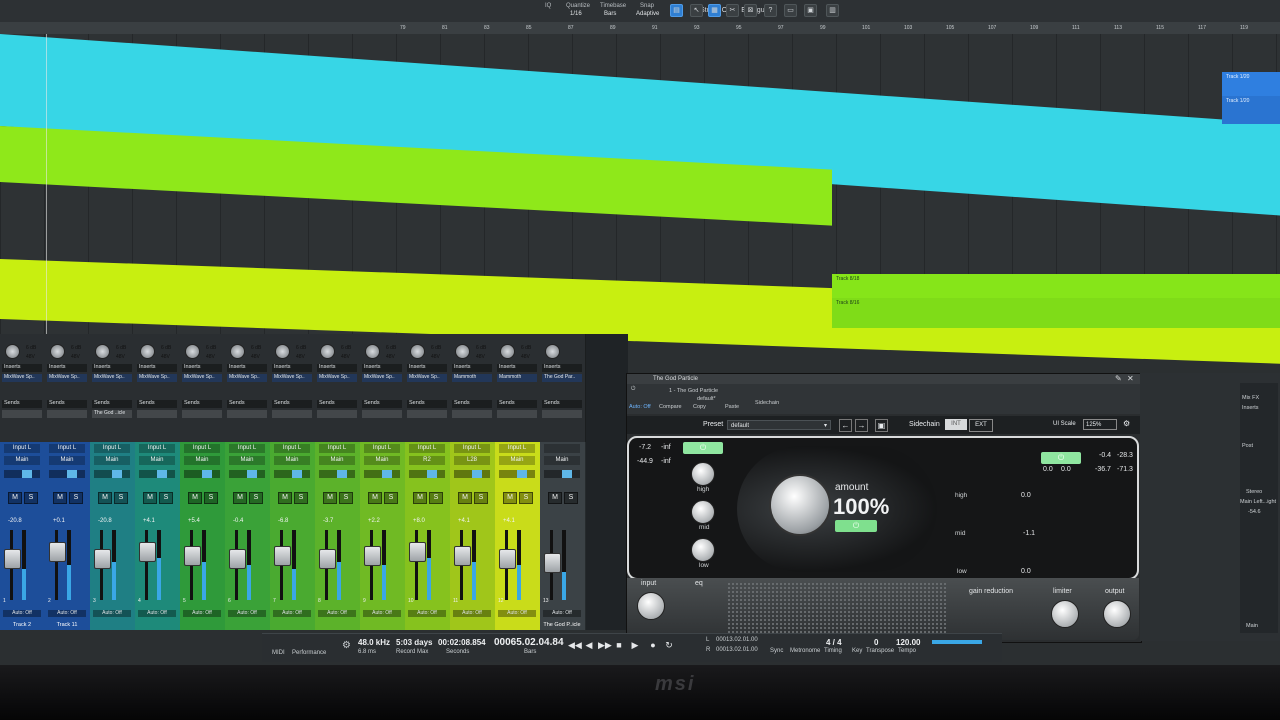  What do you see at coordinates (750, 10) in the screenshot?
I see `tool-mute-button: ⊠` at bounding box center [750, 10].